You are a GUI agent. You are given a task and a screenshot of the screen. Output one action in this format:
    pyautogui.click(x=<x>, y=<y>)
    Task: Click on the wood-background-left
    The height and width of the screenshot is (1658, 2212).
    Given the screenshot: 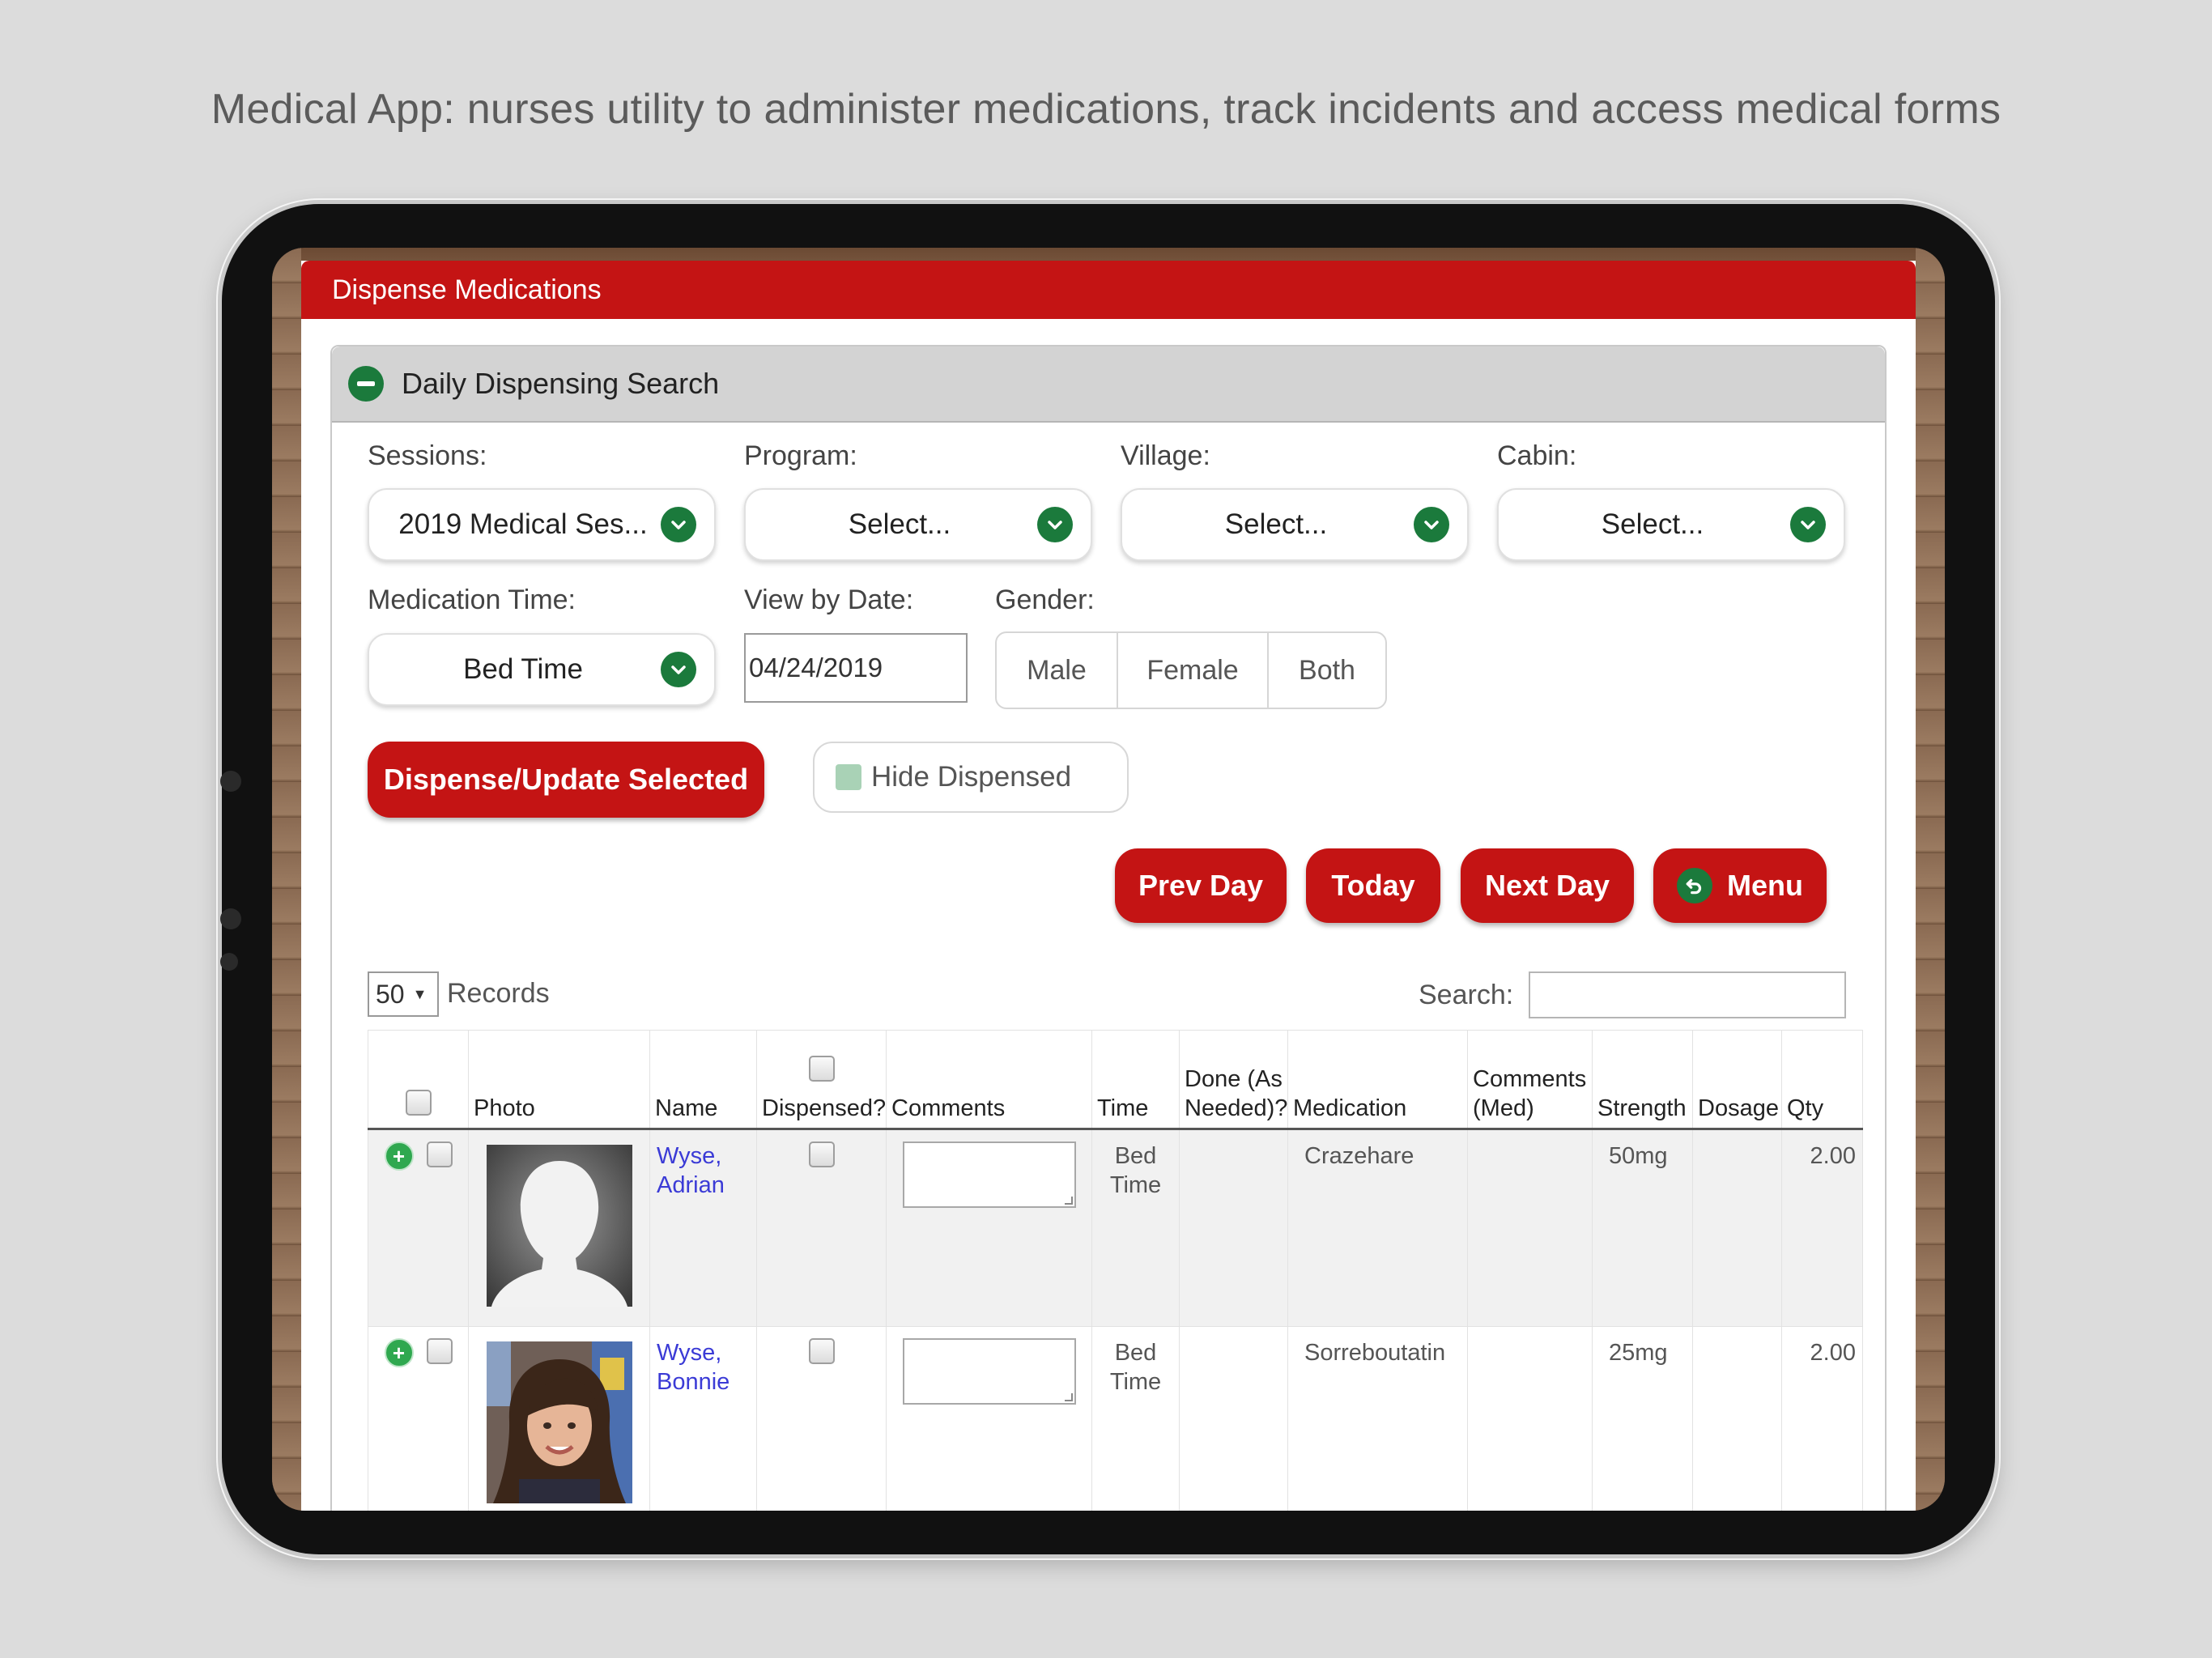 What is the action you would take?
    pyautogui.click(x=286, y=879)
    